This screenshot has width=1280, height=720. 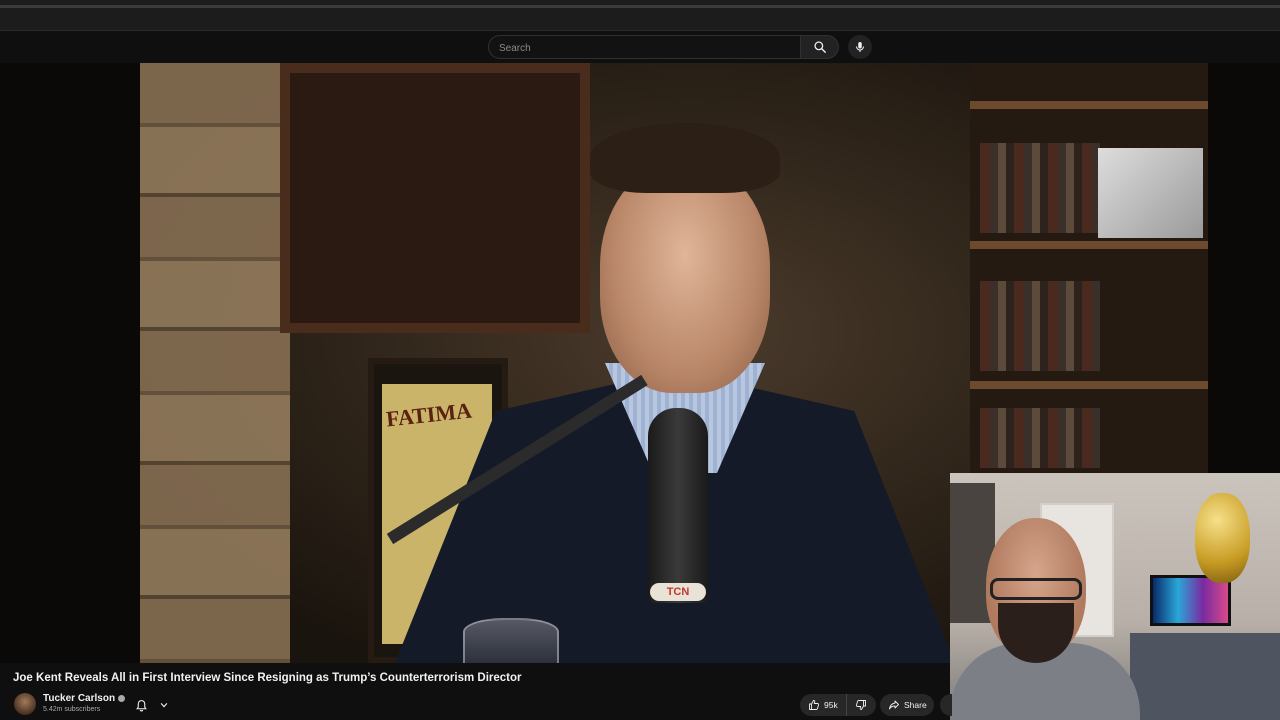 I want to click on voice-search-button, so click(x=860, y=47).